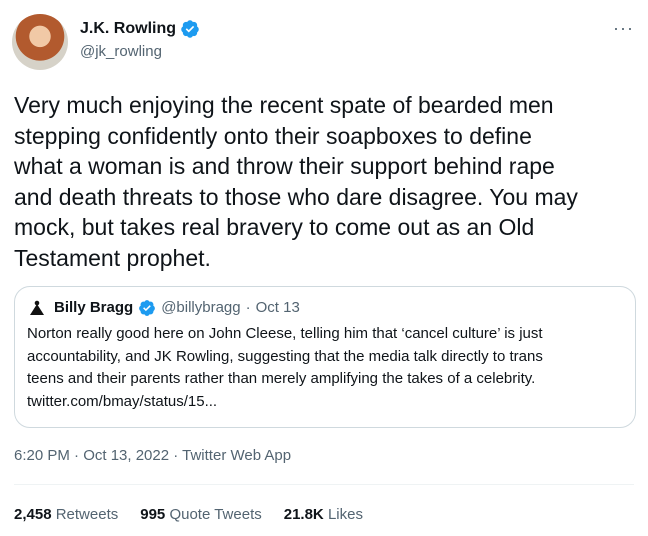 The width and height of the screenshot is (648, 536). What do you see at coordinates (278, 308) in the screenshot?
I see `quoted-date: Oct 13` at bounding box center [278, 308].